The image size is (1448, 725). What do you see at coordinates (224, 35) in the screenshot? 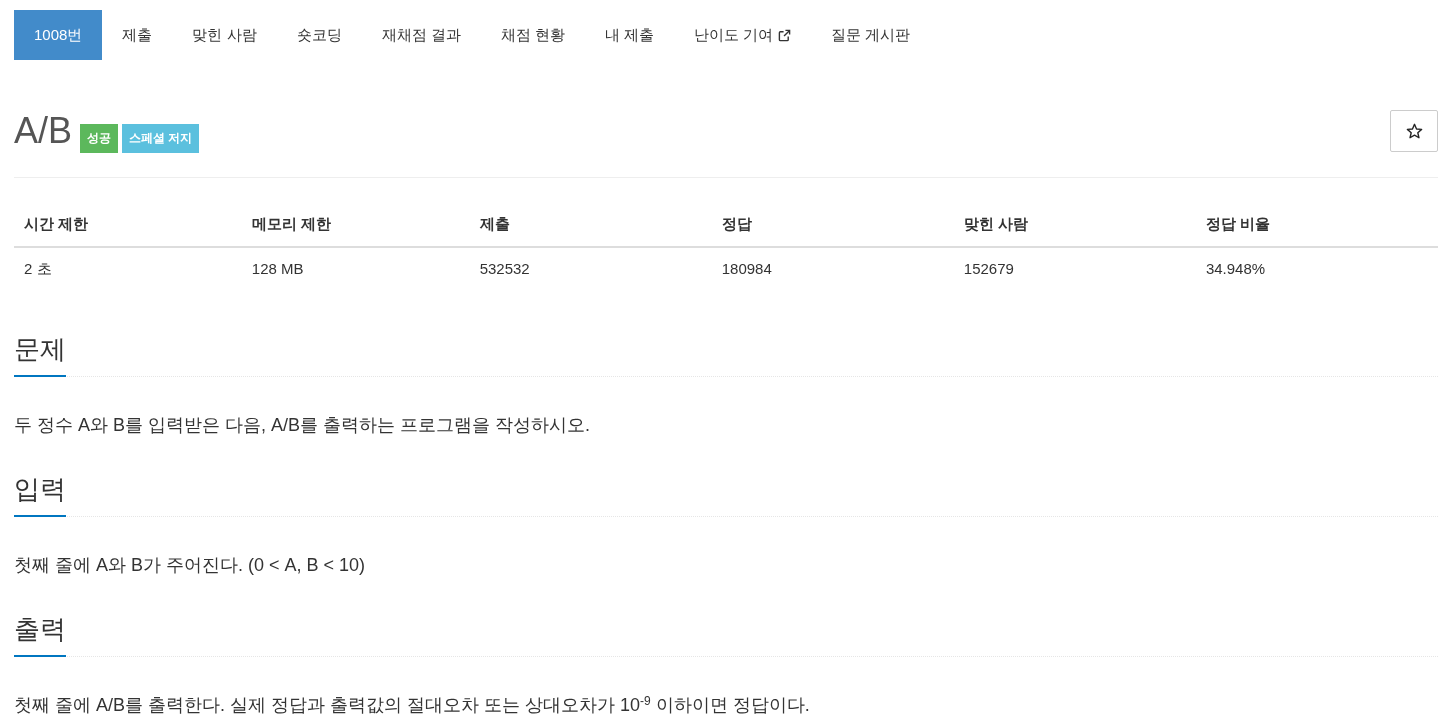
I see `nav-tab: 맞힌 사람` at bounding box center [224, 35].